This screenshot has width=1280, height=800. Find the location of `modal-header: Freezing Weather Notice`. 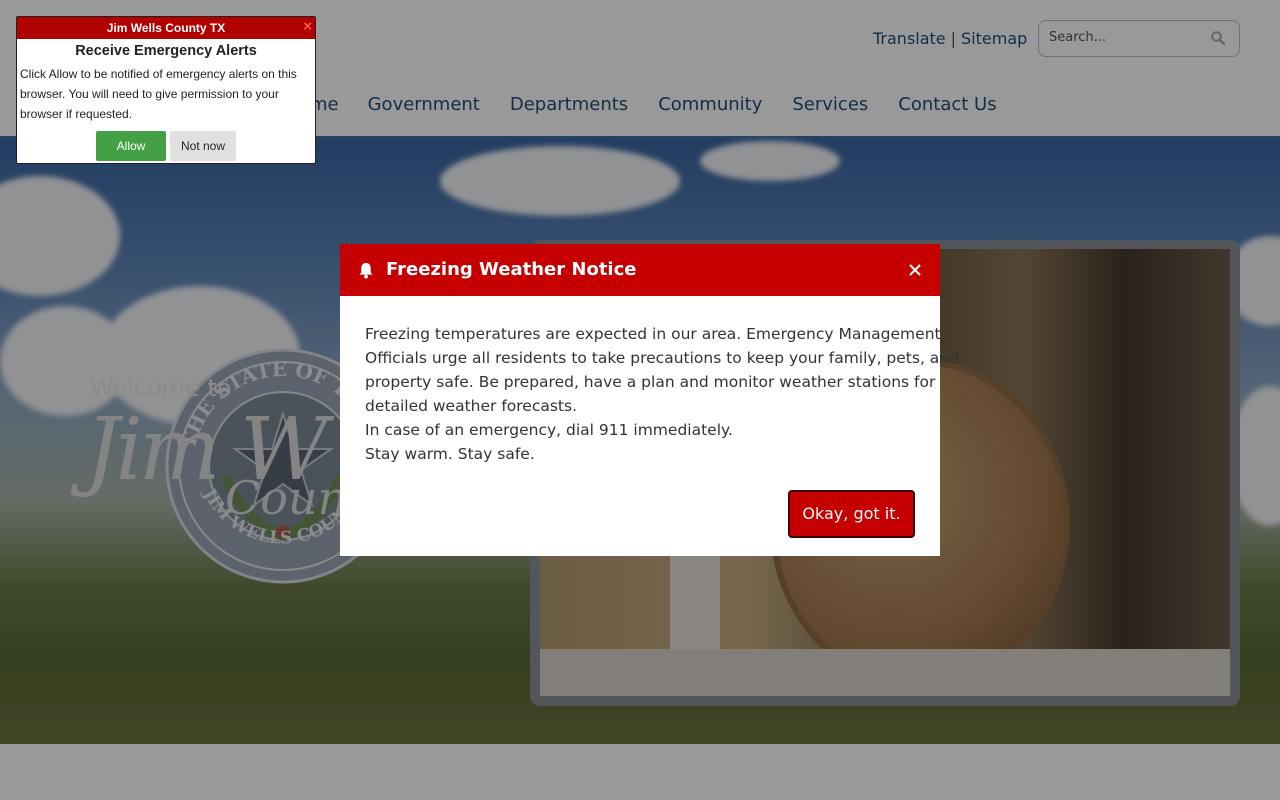

modal-header: Freezing Weather Notice is located at coordinates (640, 270).